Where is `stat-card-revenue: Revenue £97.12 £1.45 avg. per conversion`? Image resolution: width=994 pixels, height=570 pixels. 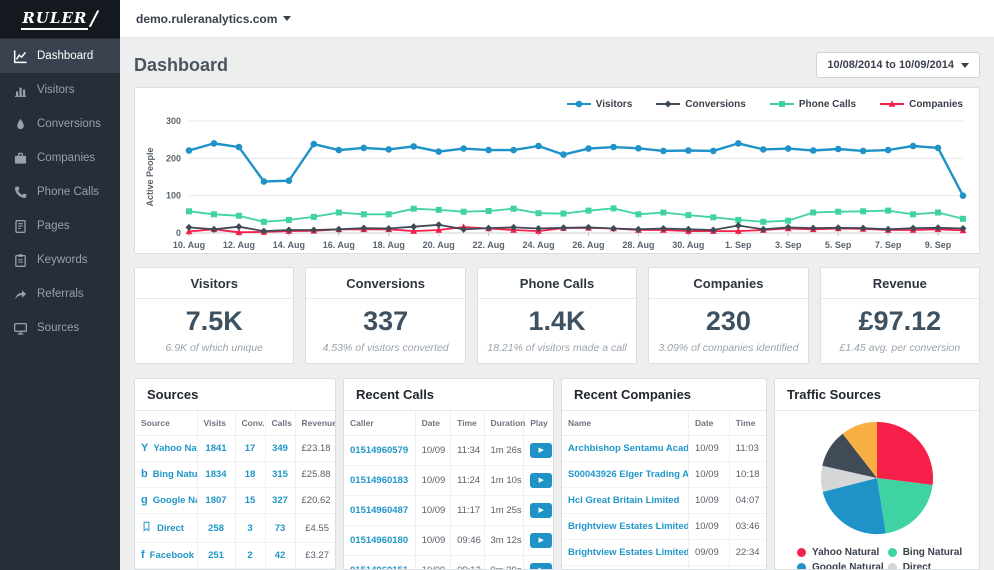
stat-card-revenue: Revenue £97.12 £1.45 avg. per conversion is located at coordinates (900, 315).